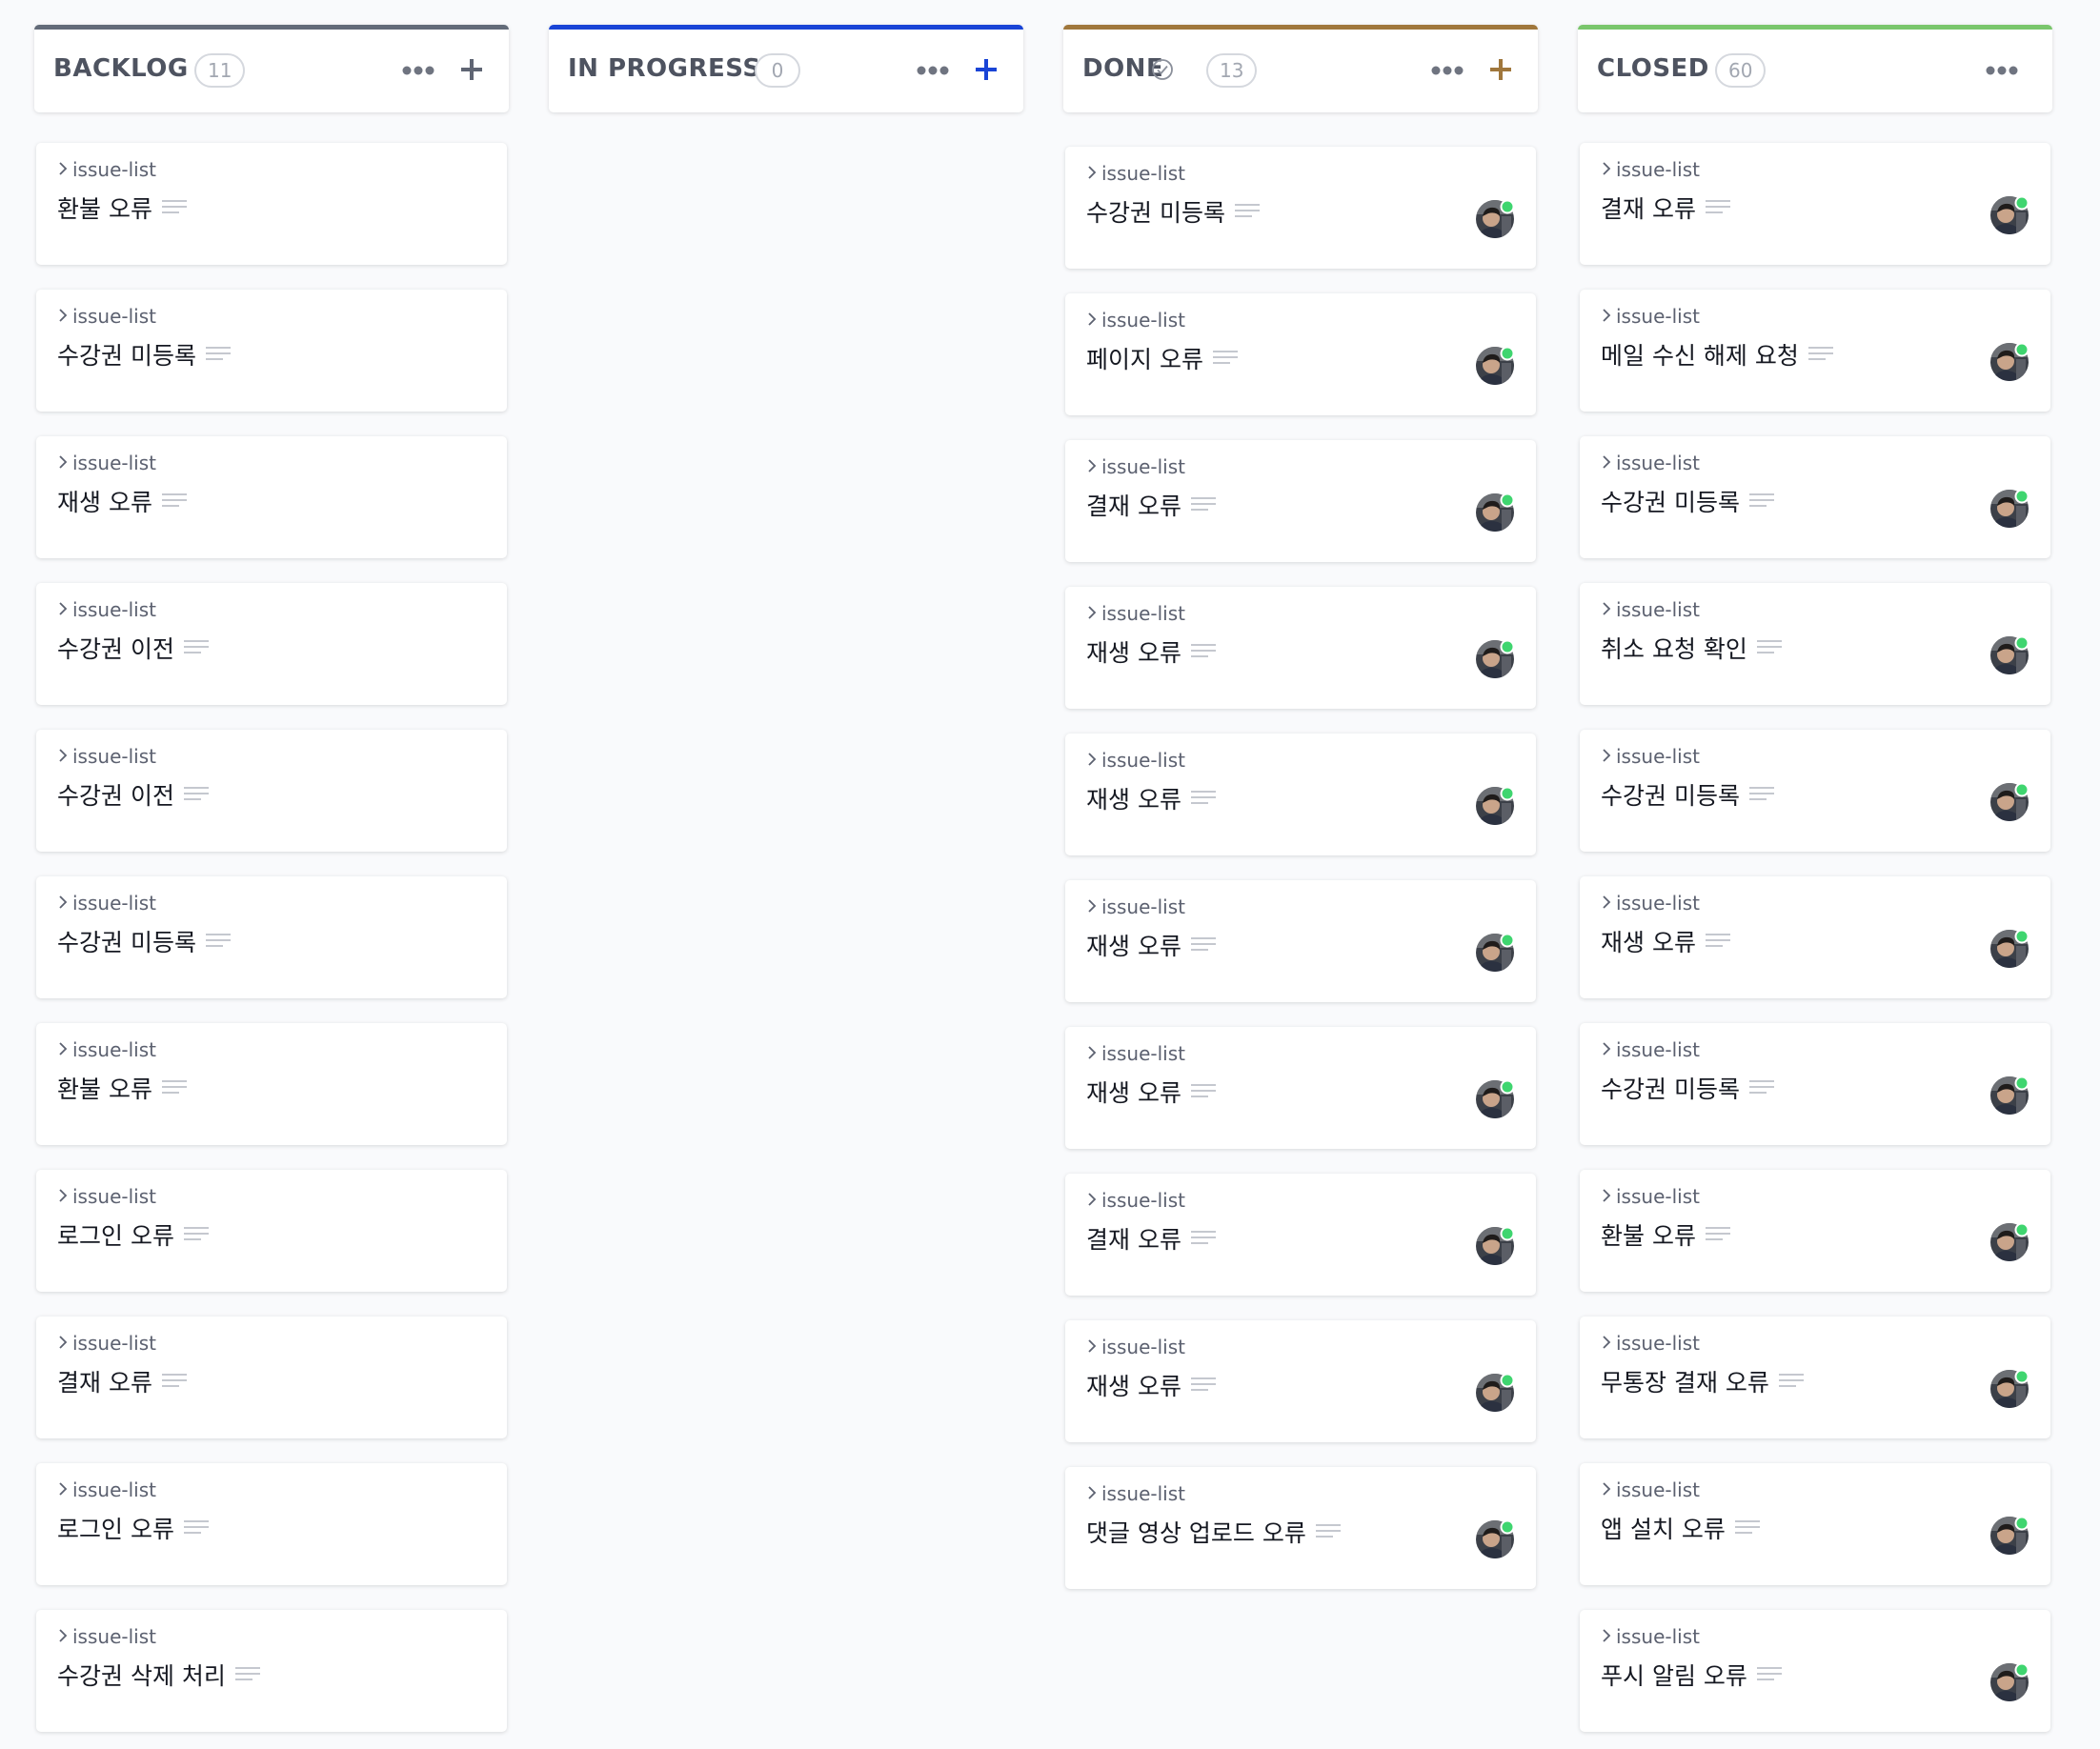 The height and width of the screenshot is (1749, 2100). I want to click on card-title: 푸시 알림 오류, so click(1674, 1676).